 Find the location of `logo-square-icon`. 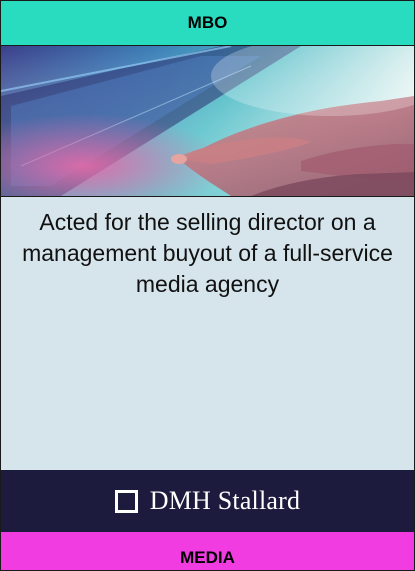

logo-square-icon is located at coordinates (126, 501).